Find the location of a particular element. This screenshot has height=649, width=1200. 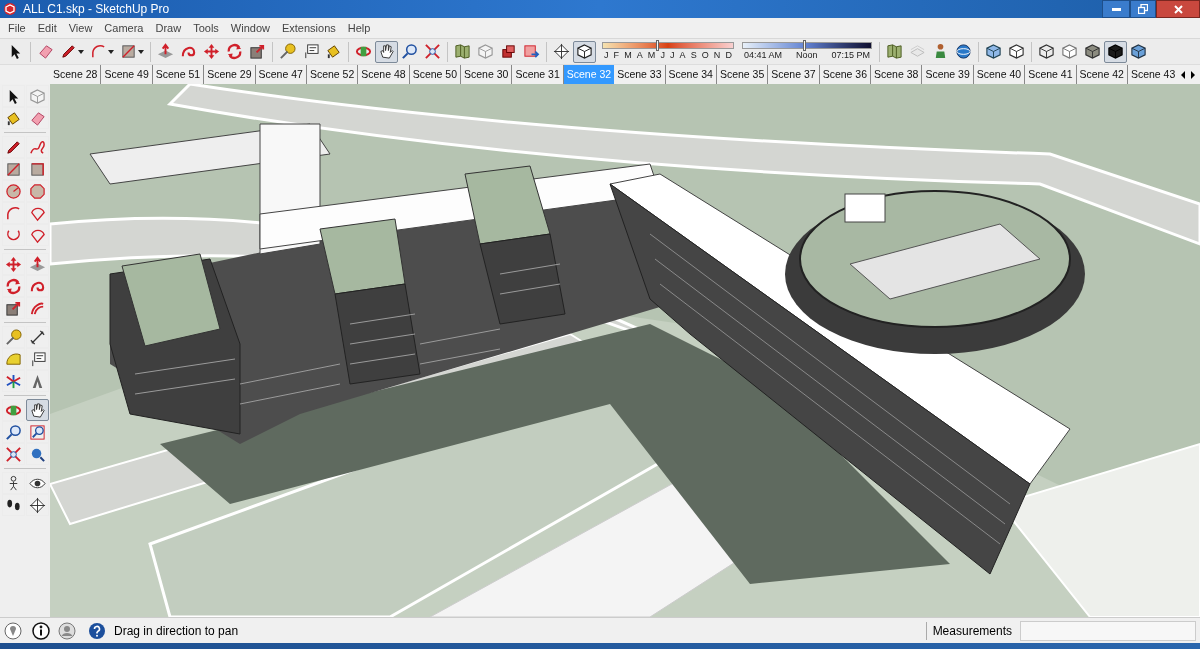

user-icon is located at coordinates (67, 630).